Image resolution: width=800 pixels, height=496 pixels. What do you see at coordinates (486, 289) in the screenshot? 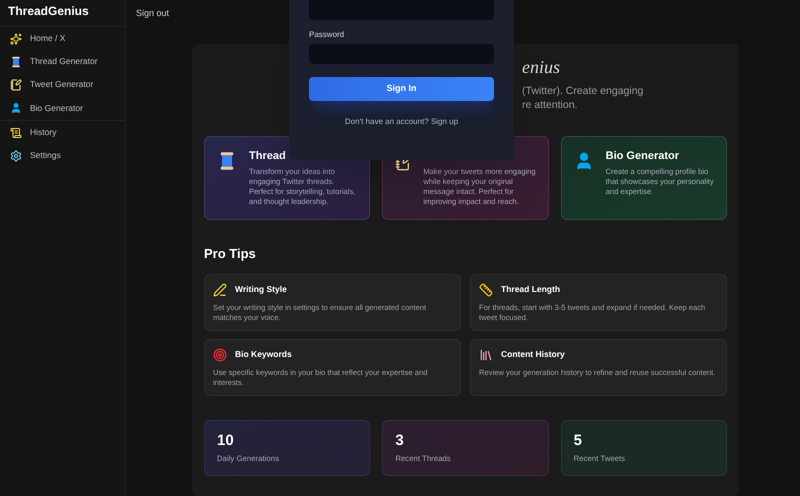
I see `ruler-icon` at bounding box center [486, 289].